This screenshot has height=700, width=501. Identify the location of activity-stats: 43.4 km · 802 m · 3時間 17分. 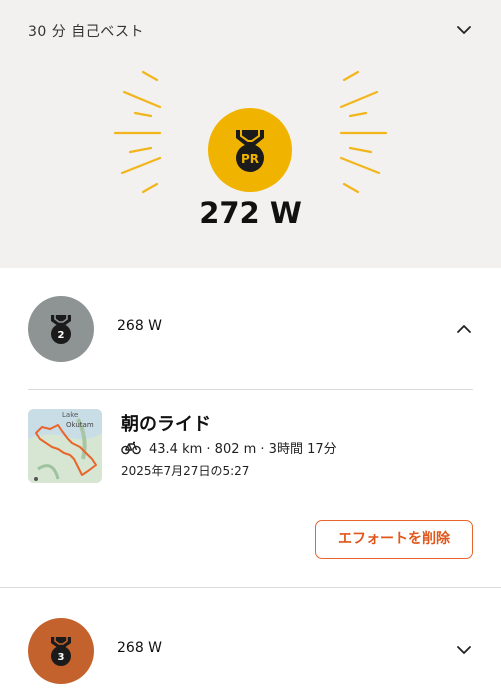
(229, 447).